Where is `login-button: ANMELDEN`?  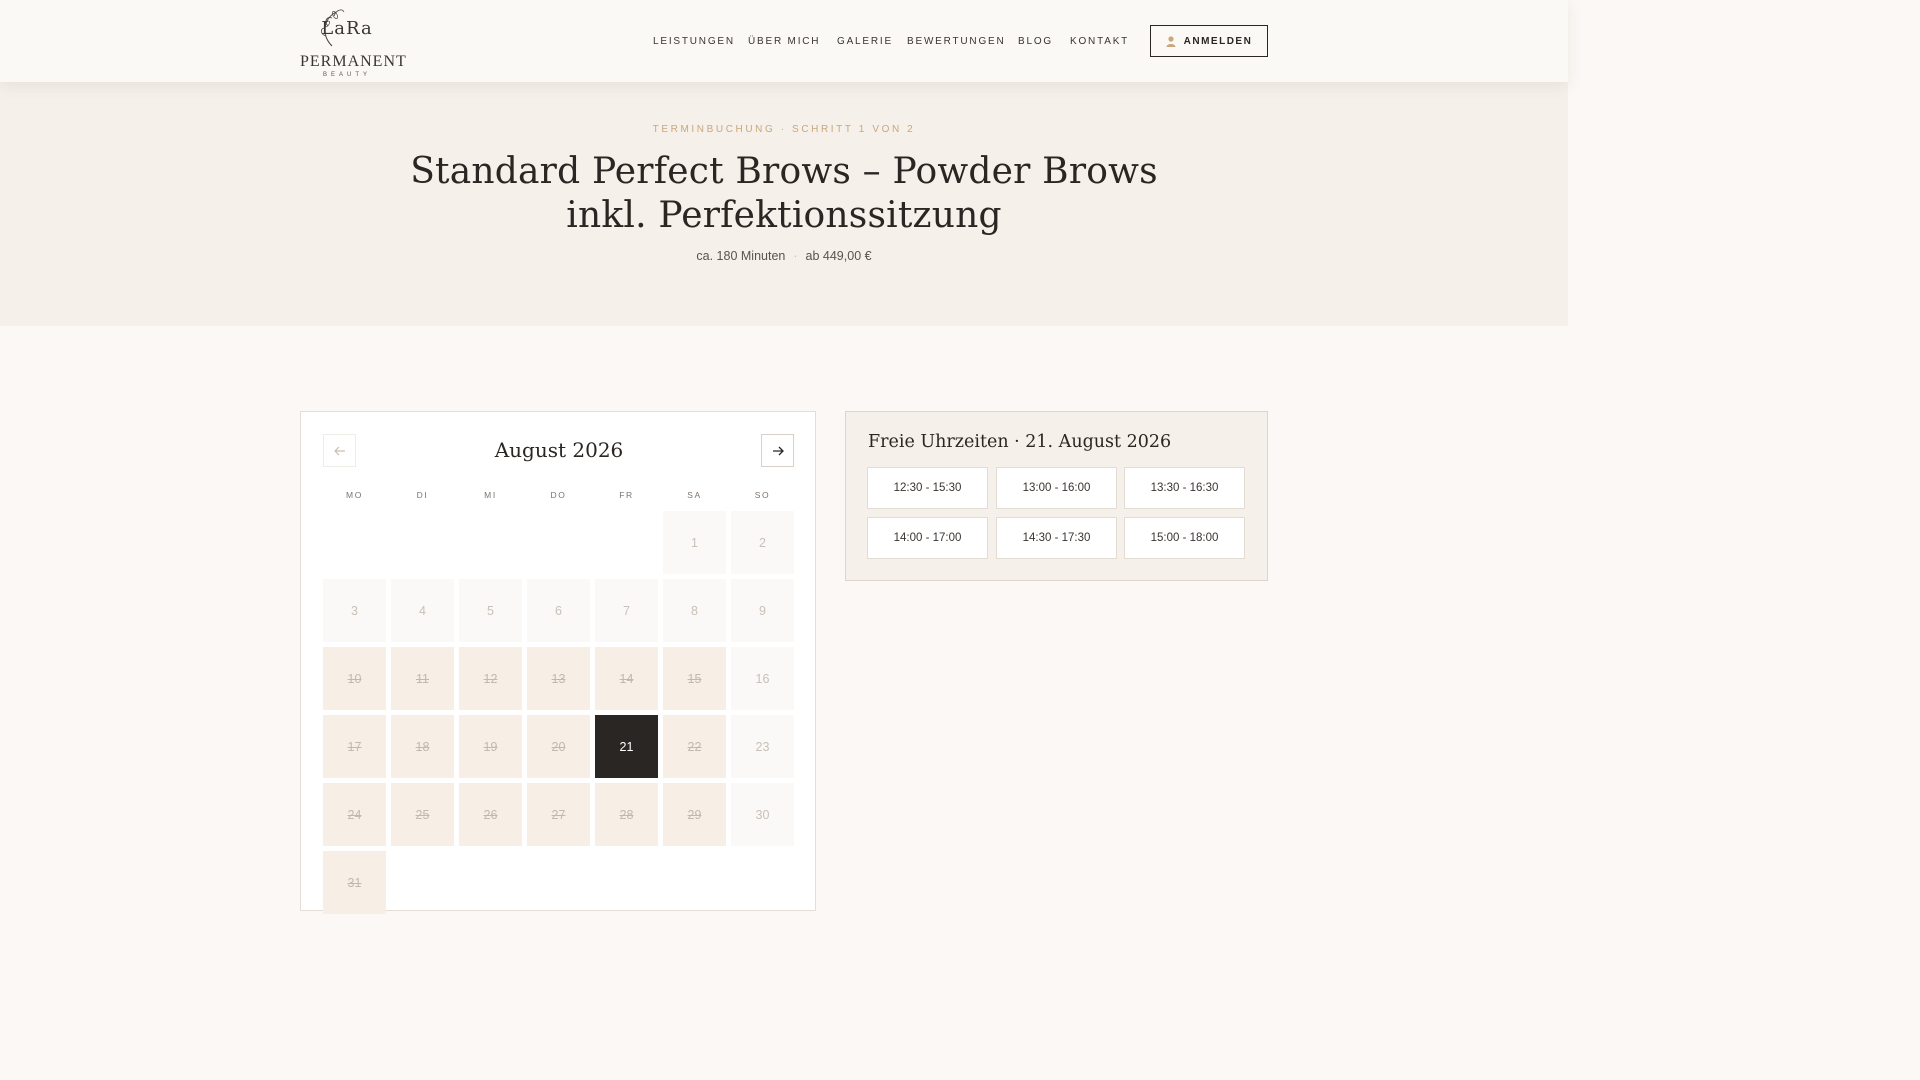 login-button: ANMELDEN is located at coordinates (1209, 41).